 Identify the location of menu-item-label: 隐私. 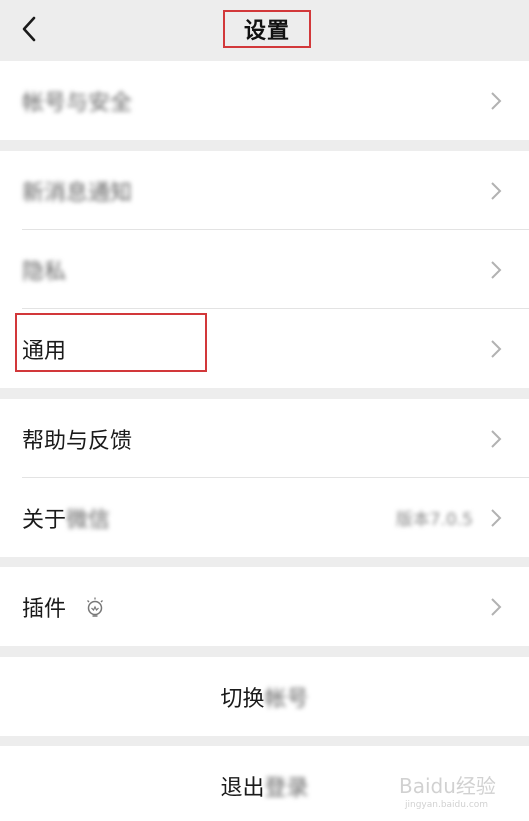
(44, 272).